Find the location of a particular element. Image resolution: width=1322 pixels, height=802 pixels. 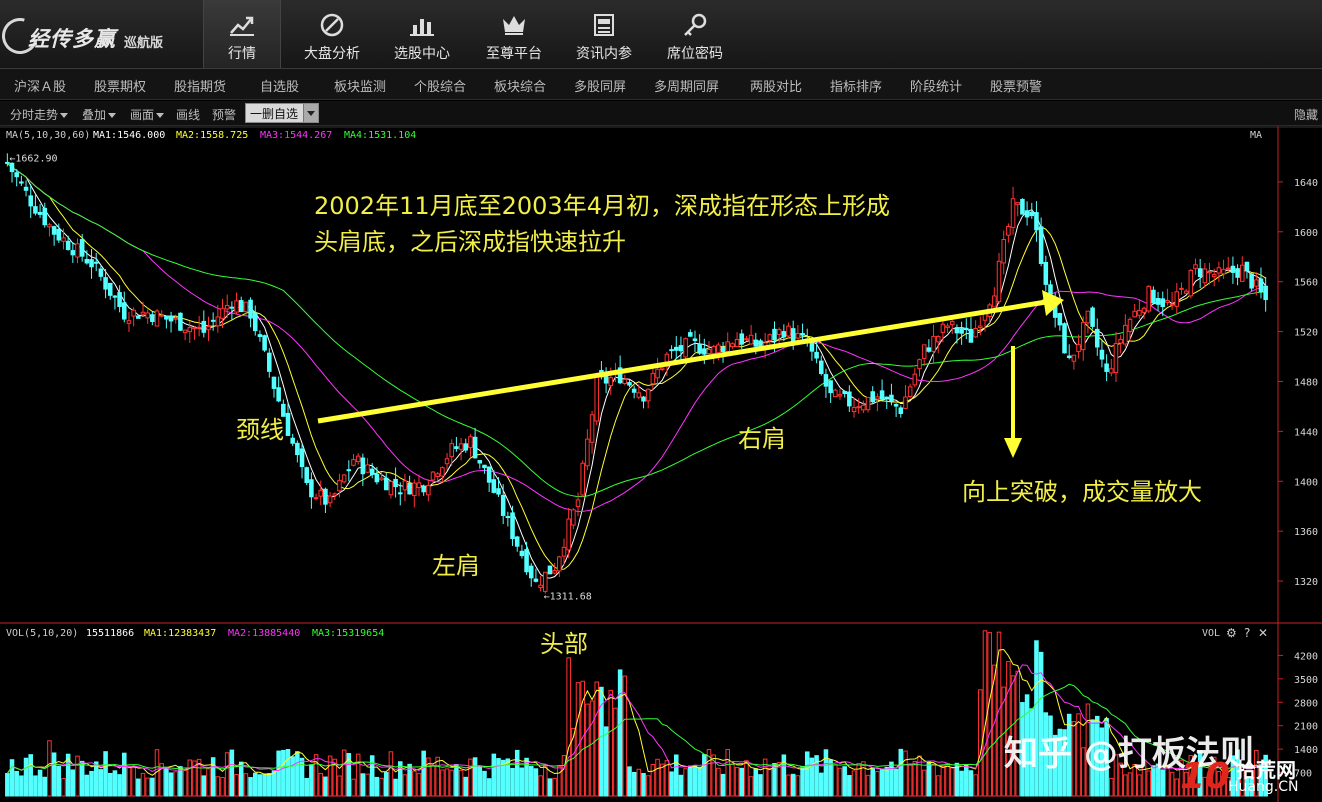

nav-label: 行情 is located at coordinates (242, 54).